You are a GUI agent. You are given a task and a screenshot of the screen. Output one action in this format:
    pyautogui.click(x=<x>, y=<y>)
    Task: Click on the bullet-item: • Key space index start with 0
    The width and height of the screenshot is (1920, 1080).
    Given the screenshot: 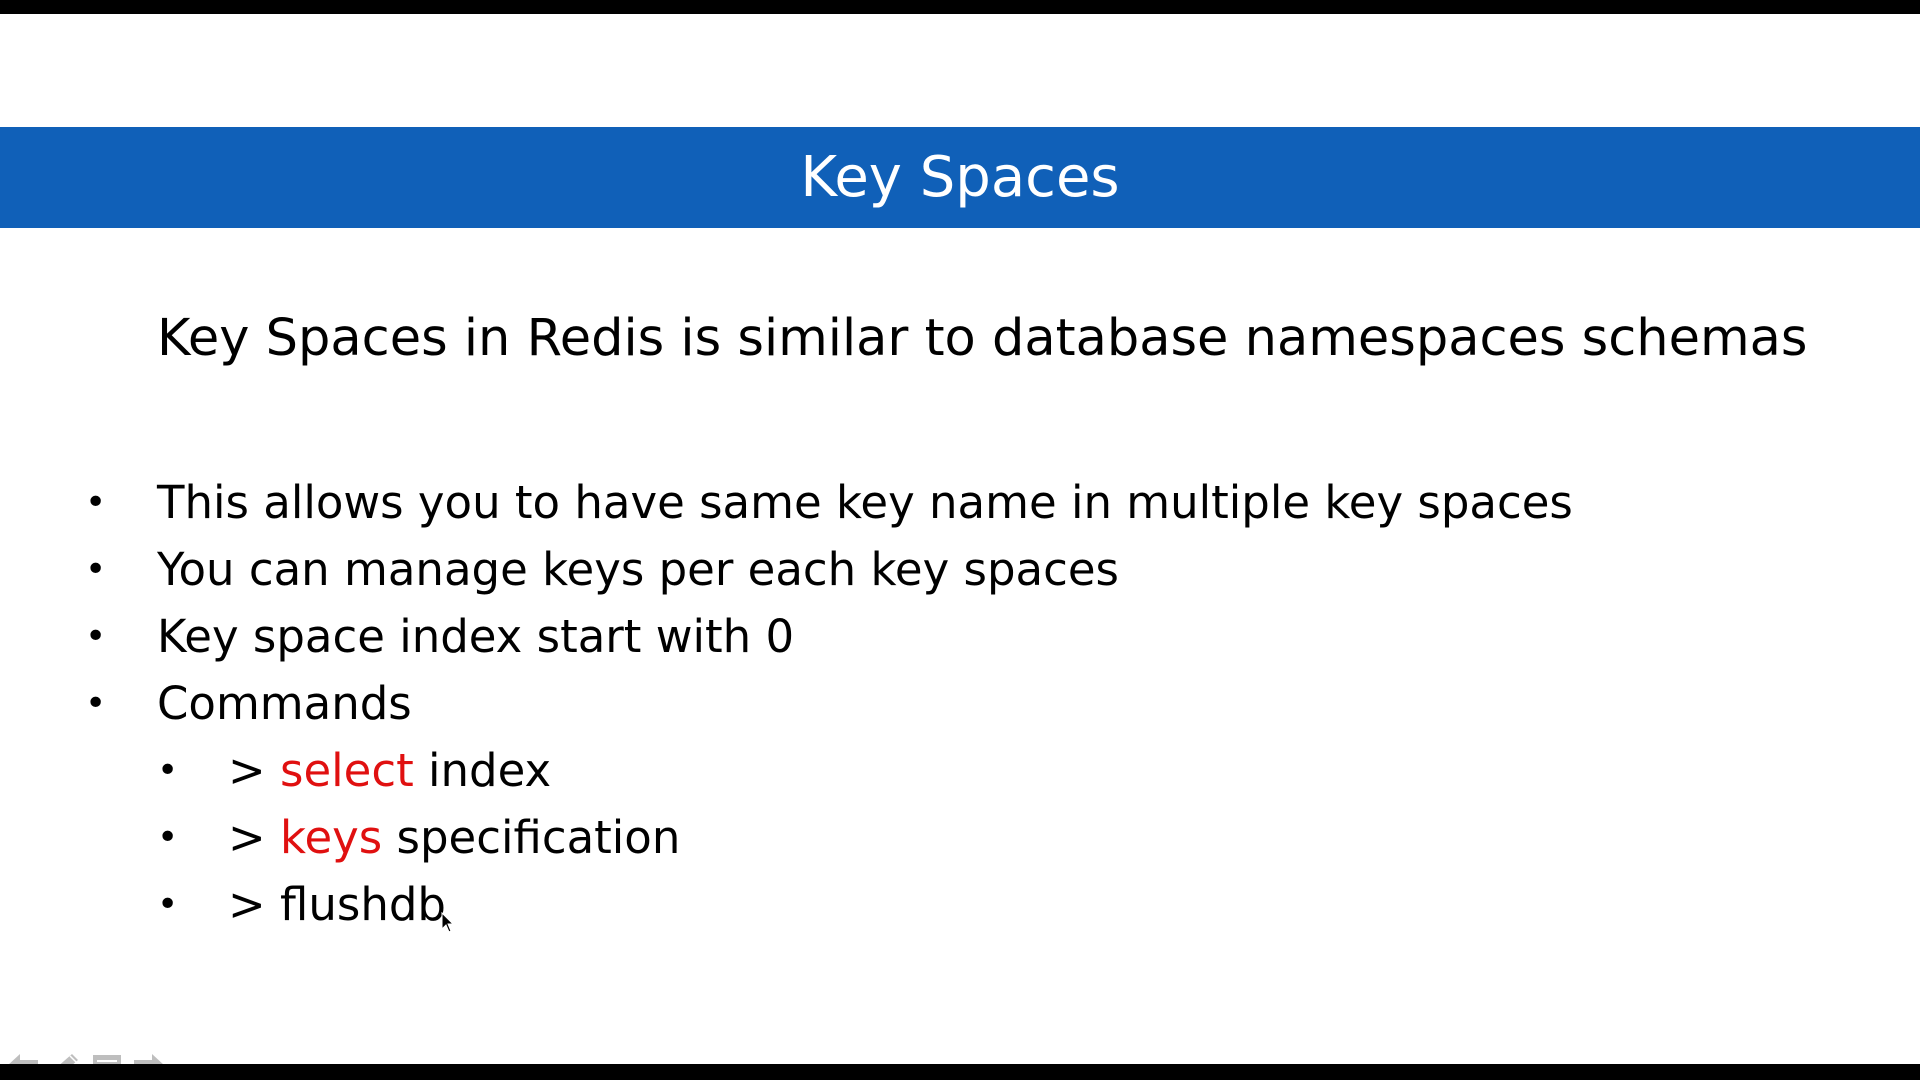 What is the action you would take?
    pyautogui.click(x=960, y=636)
    